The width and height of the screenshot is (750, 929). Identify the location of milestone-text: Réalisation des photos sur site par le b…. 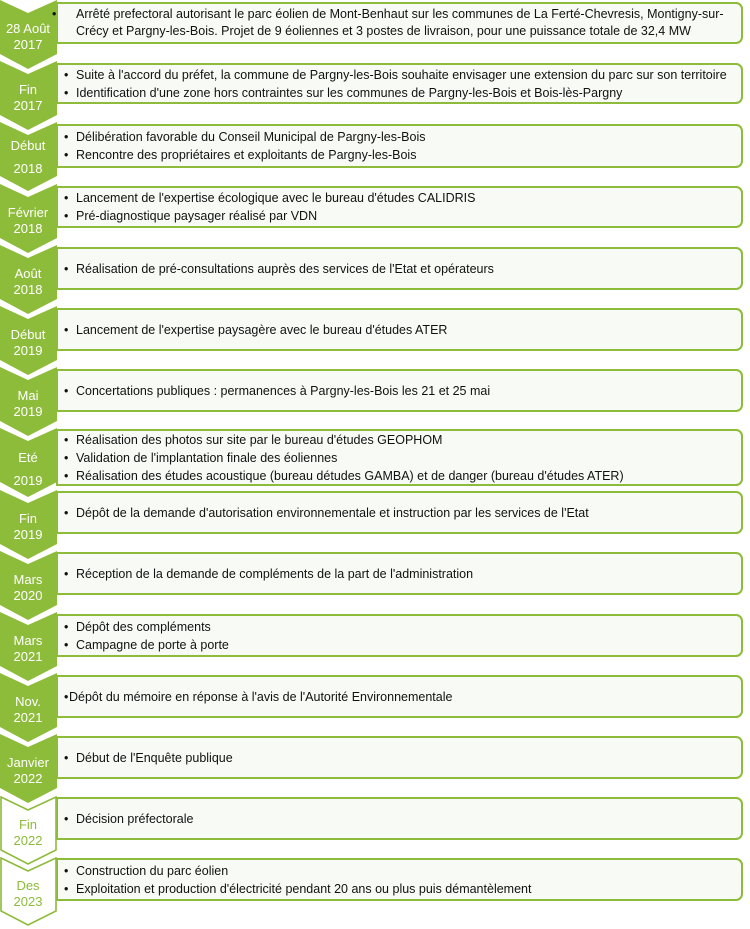
(259, 439).